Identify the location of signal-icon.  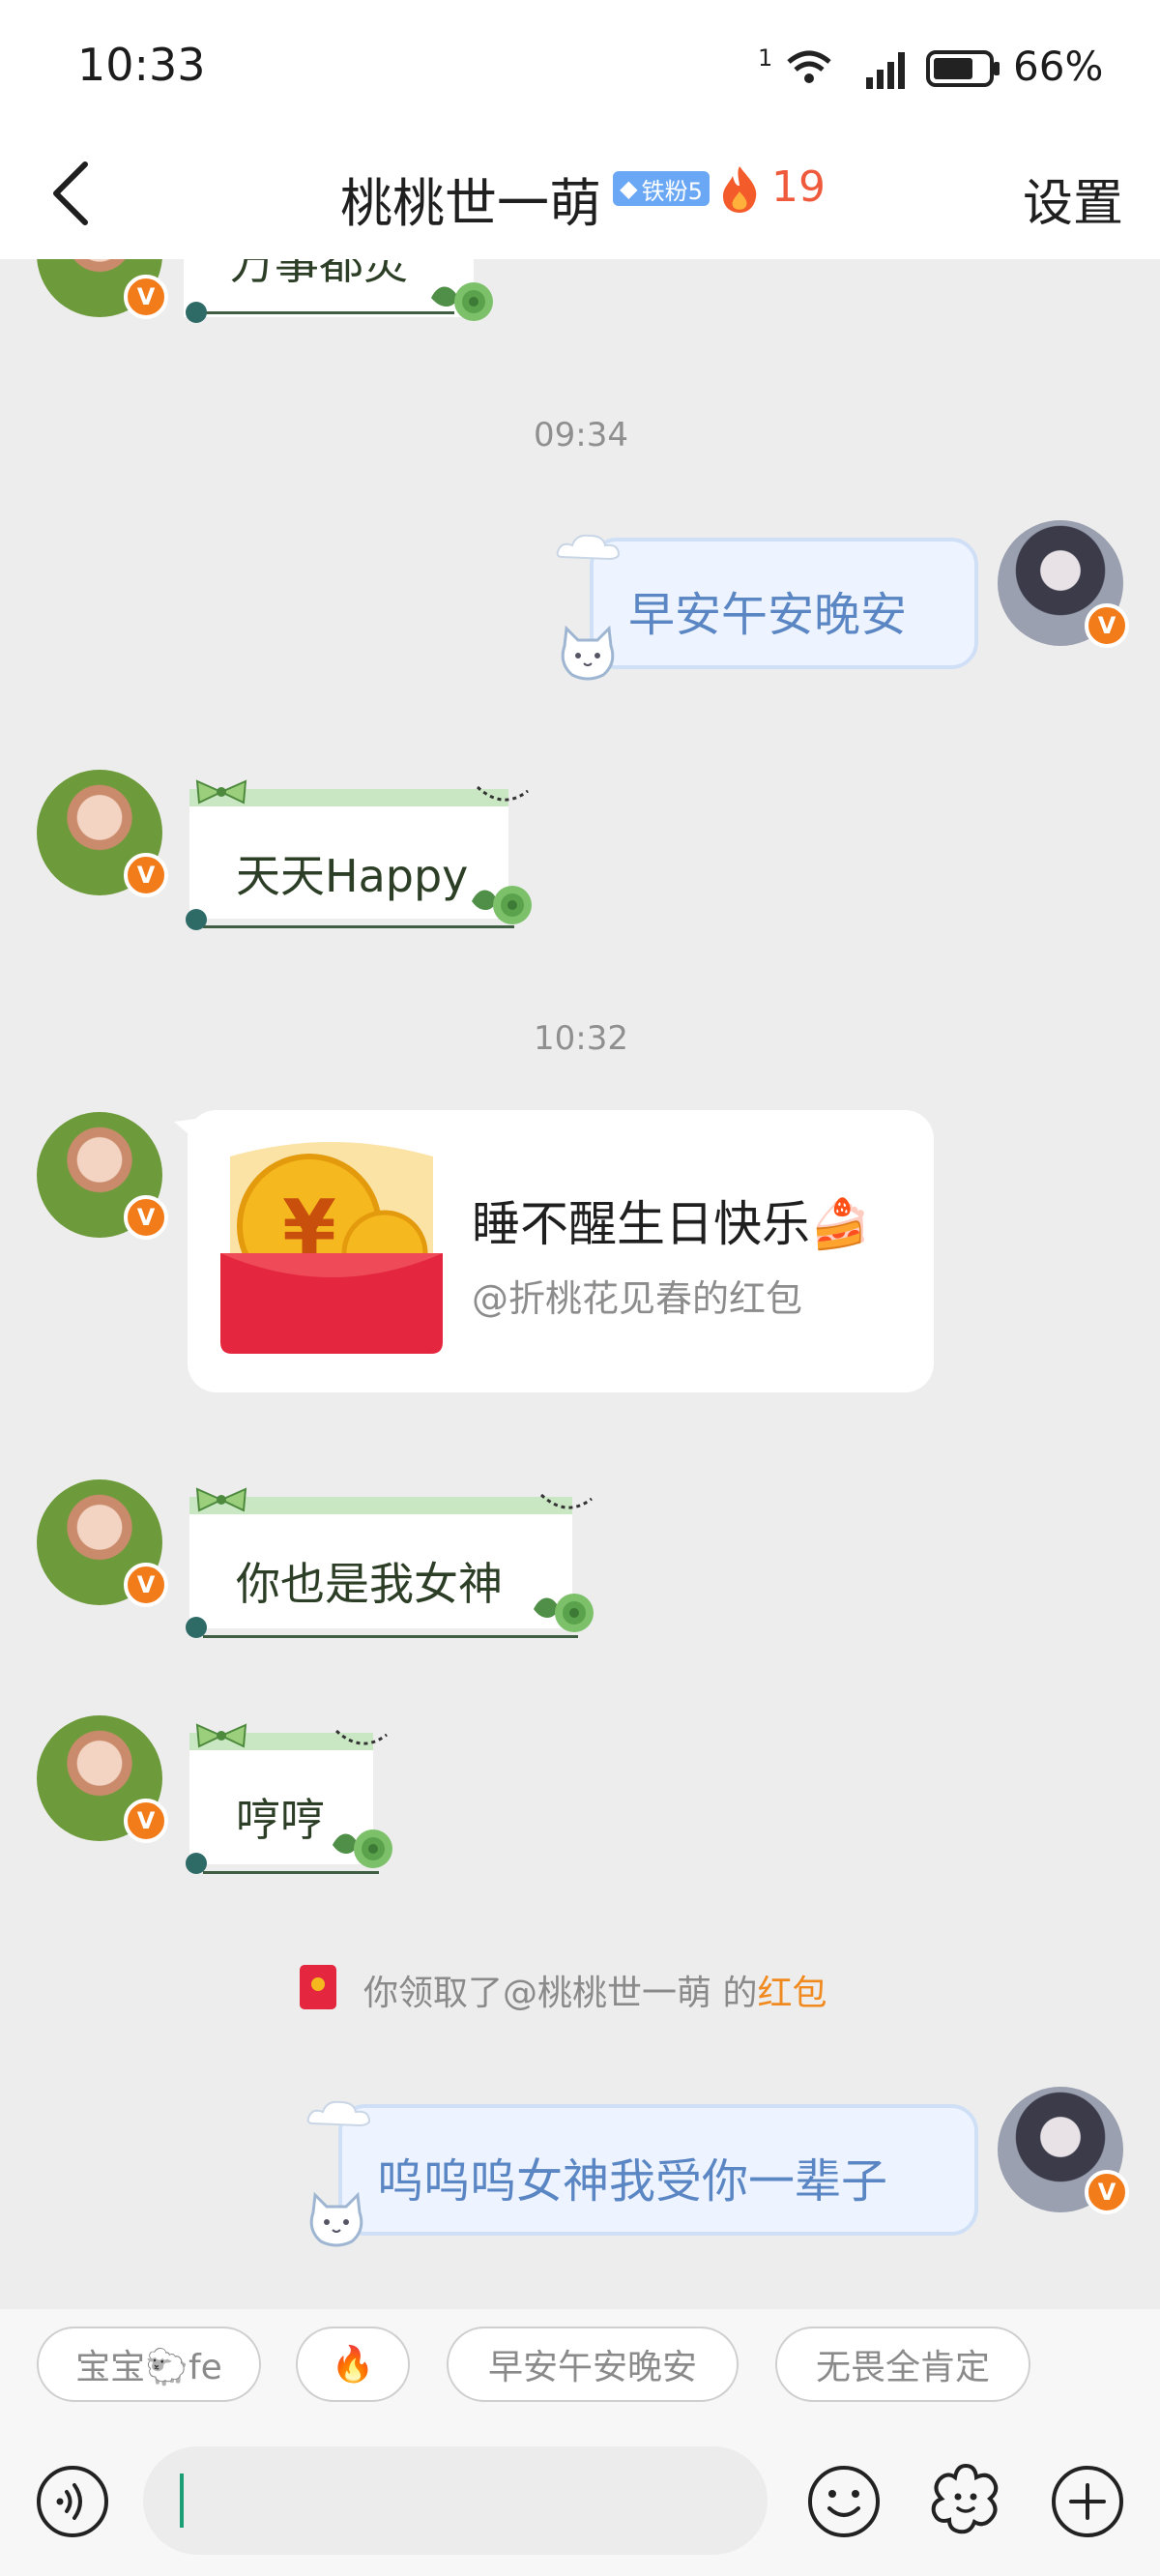
(885, 70).